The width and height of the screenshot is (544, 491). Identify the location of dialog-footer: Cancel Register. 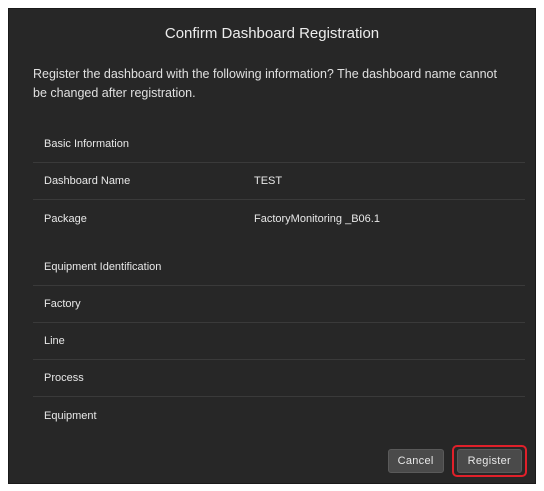
(457, 461).